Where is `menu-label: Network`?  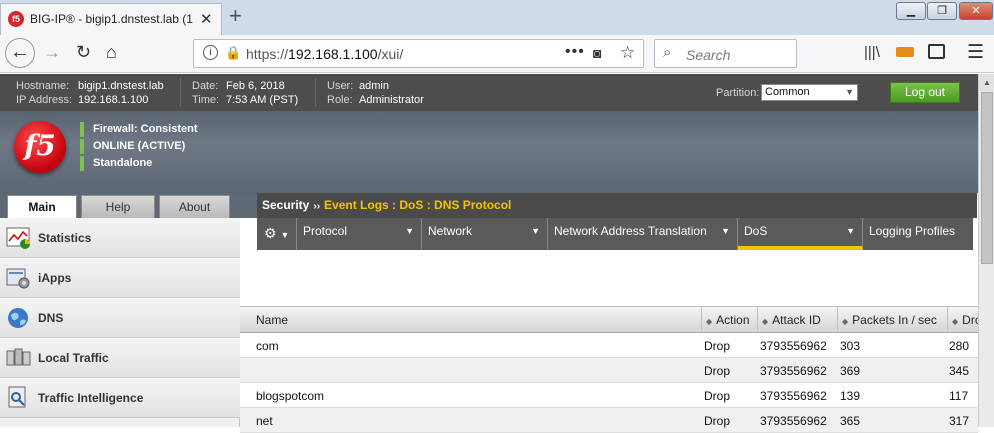
menu-label: Network is located at coordinates (450, 231).